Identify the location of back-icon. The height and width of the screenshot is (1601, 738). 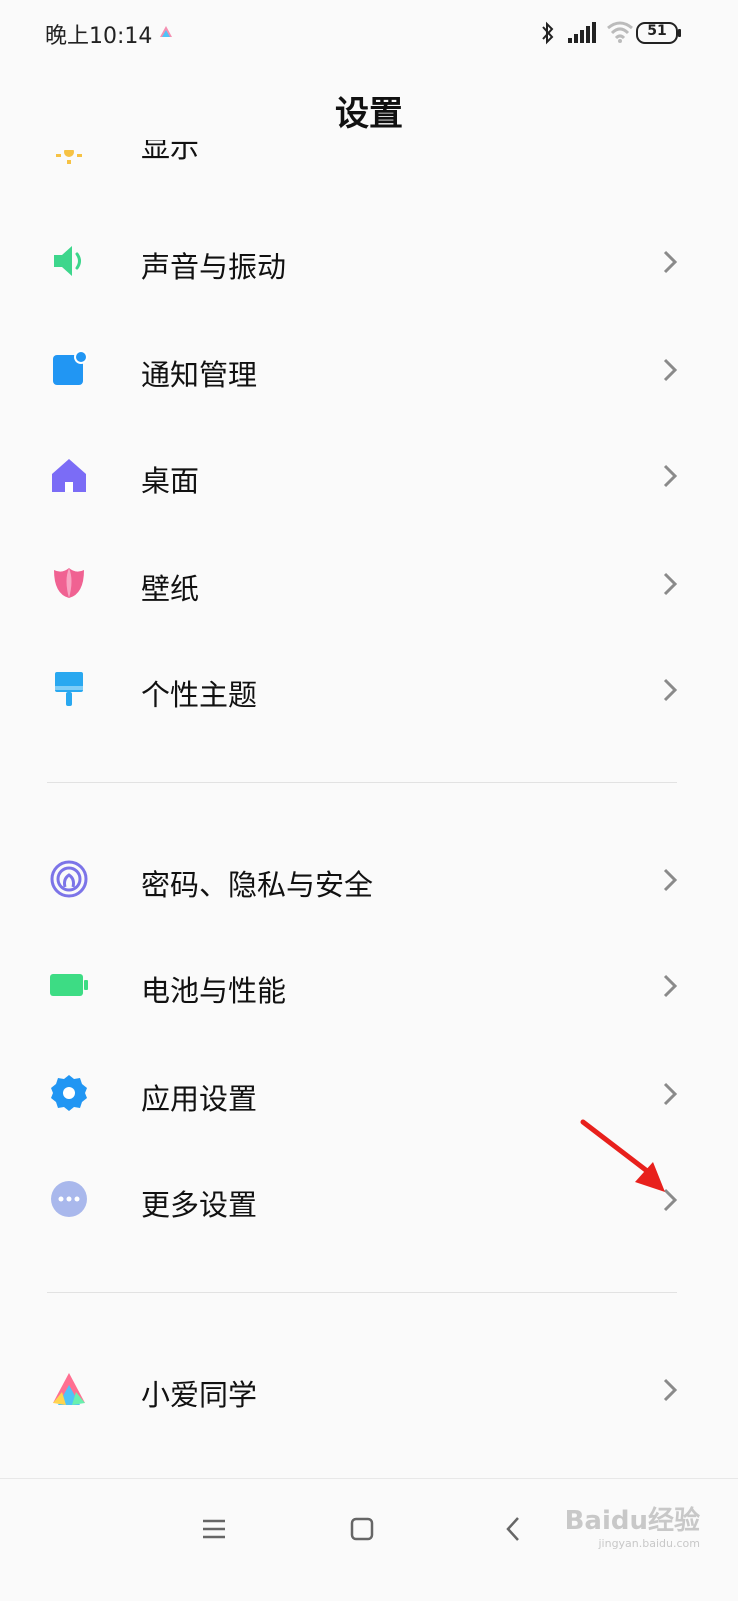
(514, 1529).